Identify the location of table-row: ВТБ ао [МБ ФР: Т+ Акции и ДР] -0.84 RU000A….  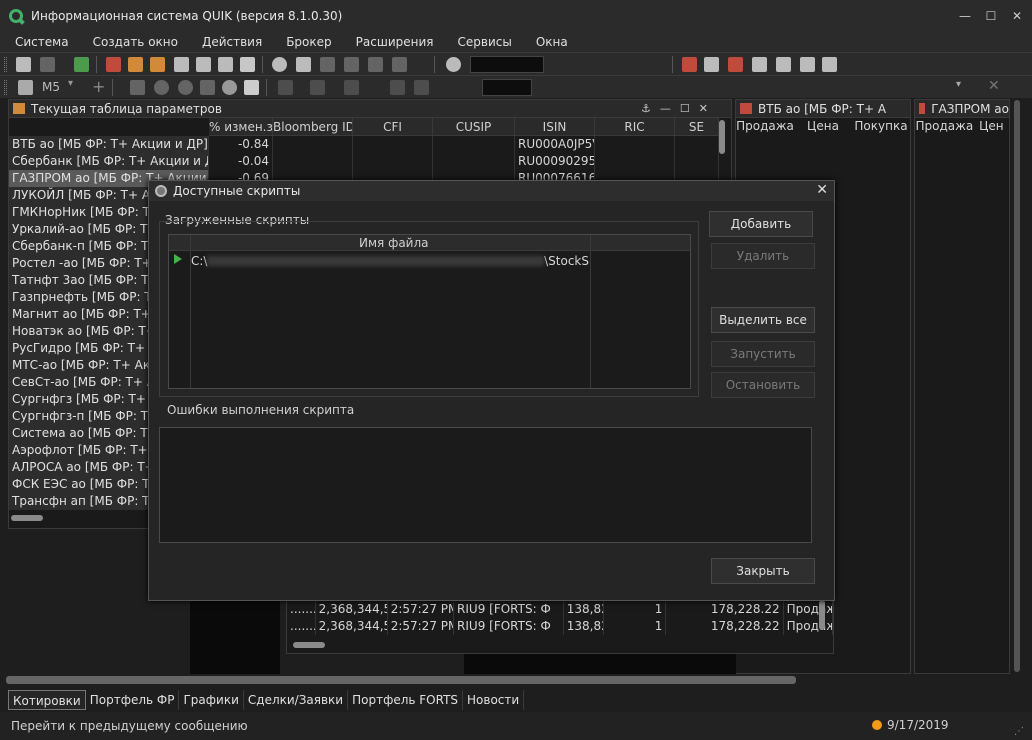
(370, 144).